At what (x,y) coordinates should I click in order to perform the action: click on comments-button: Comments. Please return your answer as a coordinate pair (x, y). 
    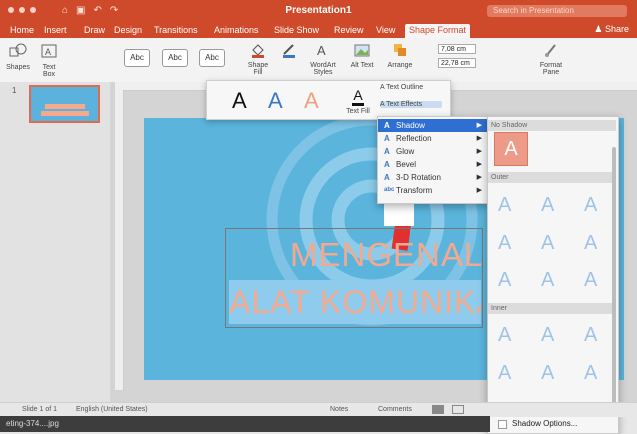
    Looking at the image, I should click on (395, 409).